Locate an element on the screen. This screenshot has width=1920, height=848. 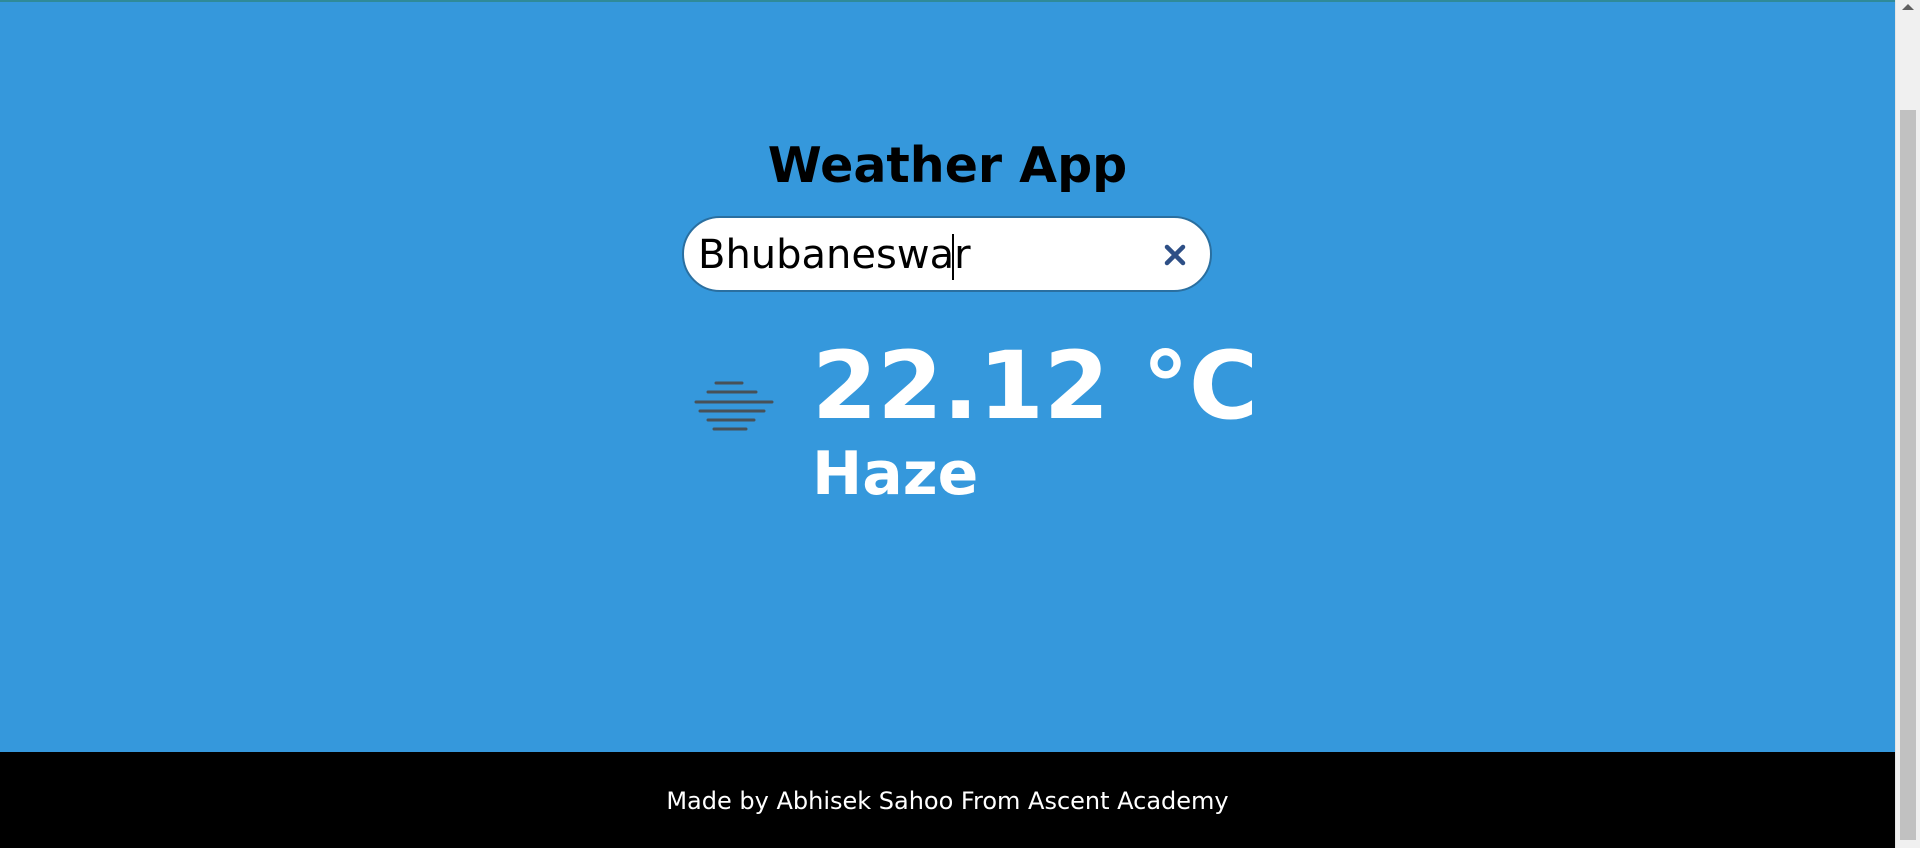
haze-icon is located at coordinates (733, 410).